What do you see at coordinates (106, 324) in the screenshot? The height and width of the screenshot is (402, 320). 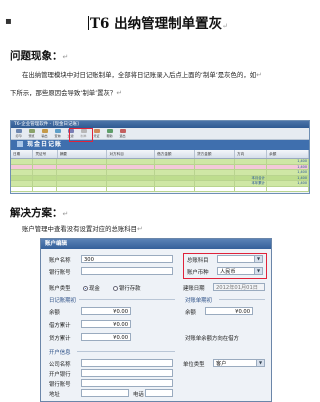 I see `debit-total-field: ¥0.00` at bounding box center [106, 324].